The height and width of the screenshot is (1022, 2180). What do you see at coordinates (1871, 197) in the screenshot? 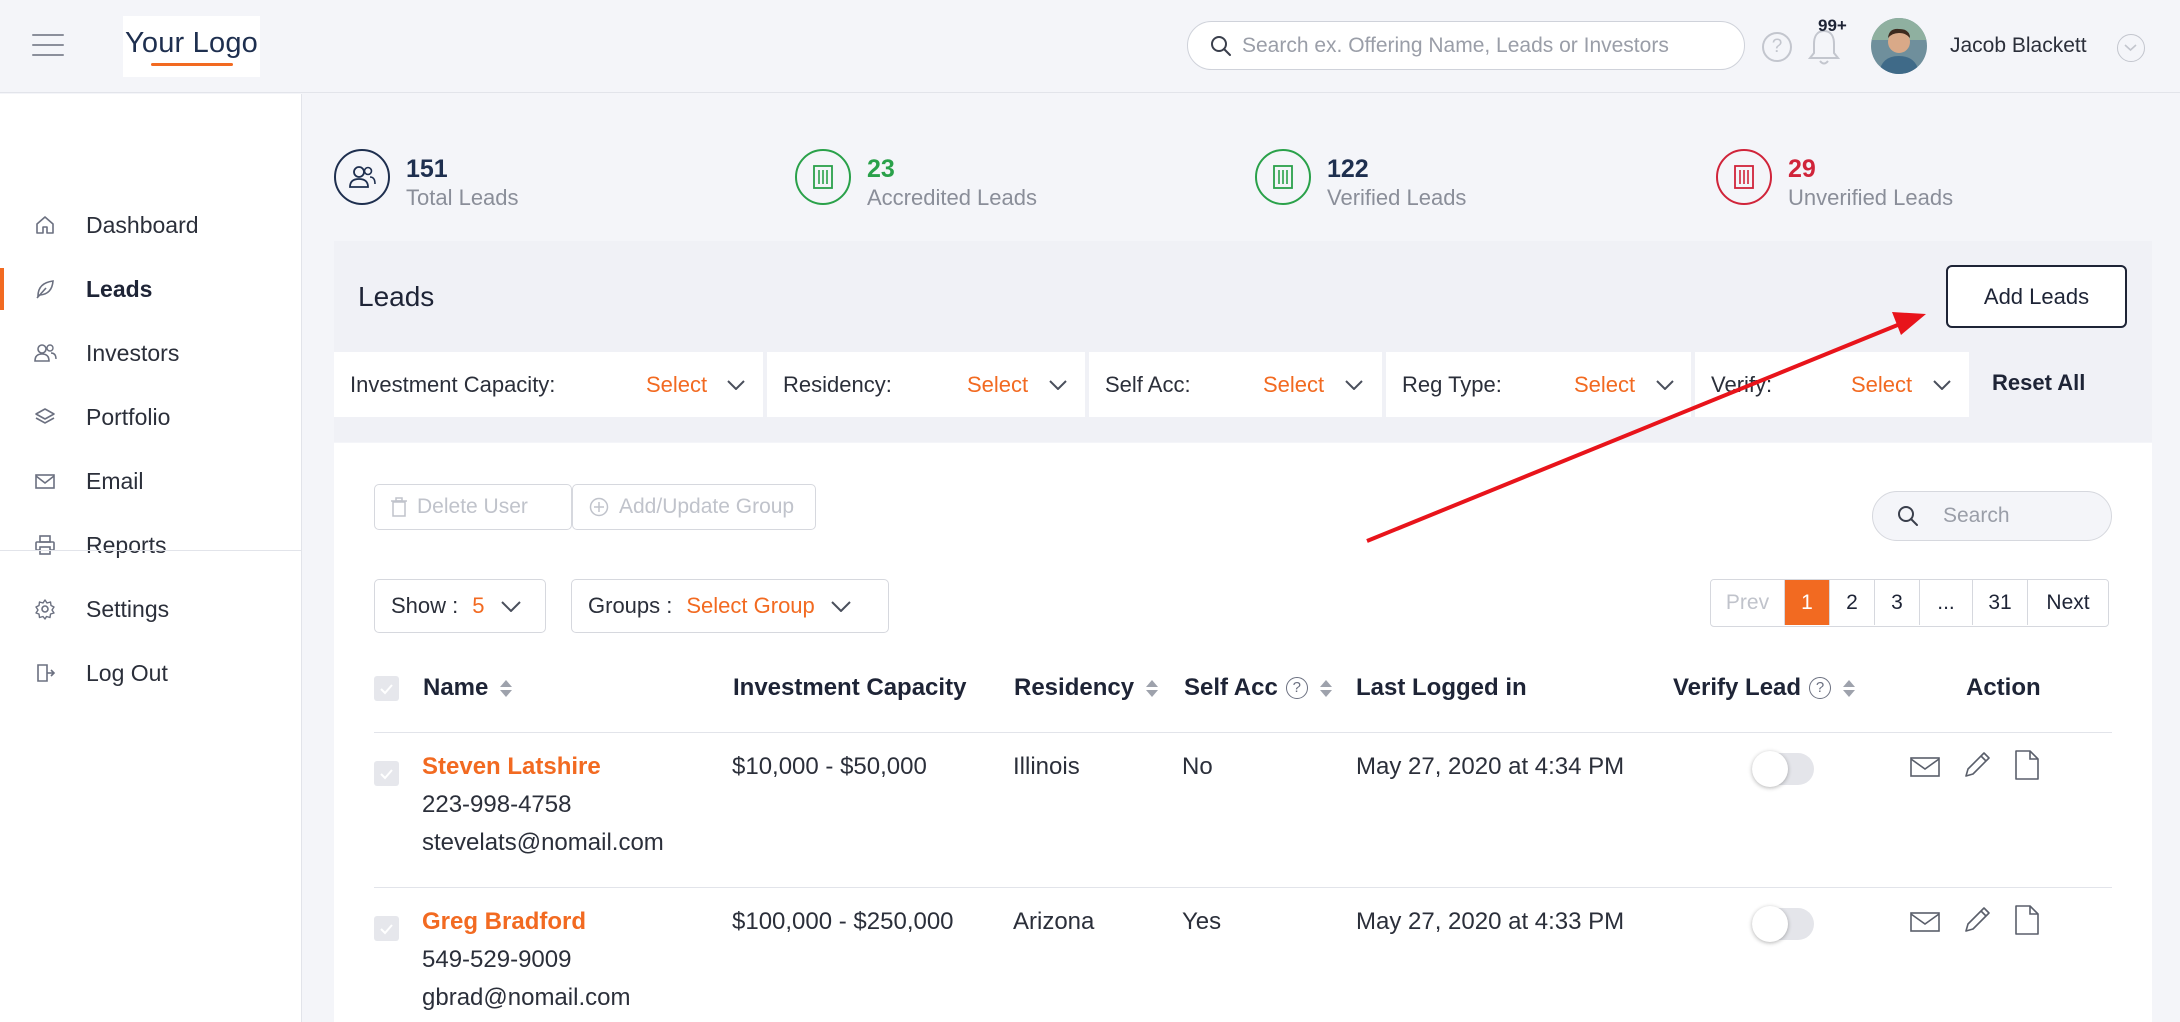
I see `stat-label: Unverified Leads` at bounding box center [1871, 197].